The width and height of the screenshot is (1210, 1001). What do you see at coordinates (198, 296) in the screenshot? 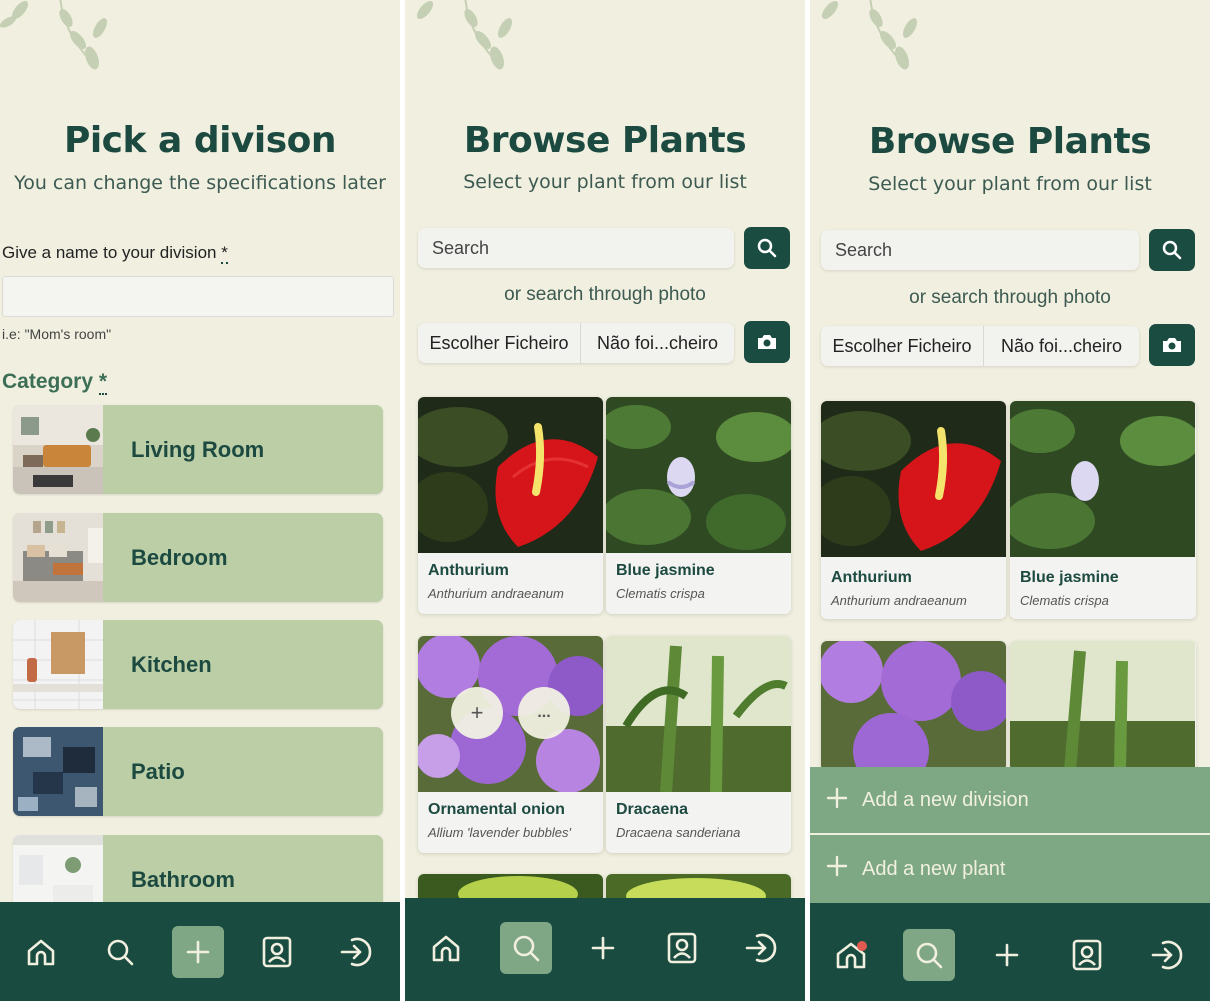
I see `division-name-input` at bounding box center [198, 296].